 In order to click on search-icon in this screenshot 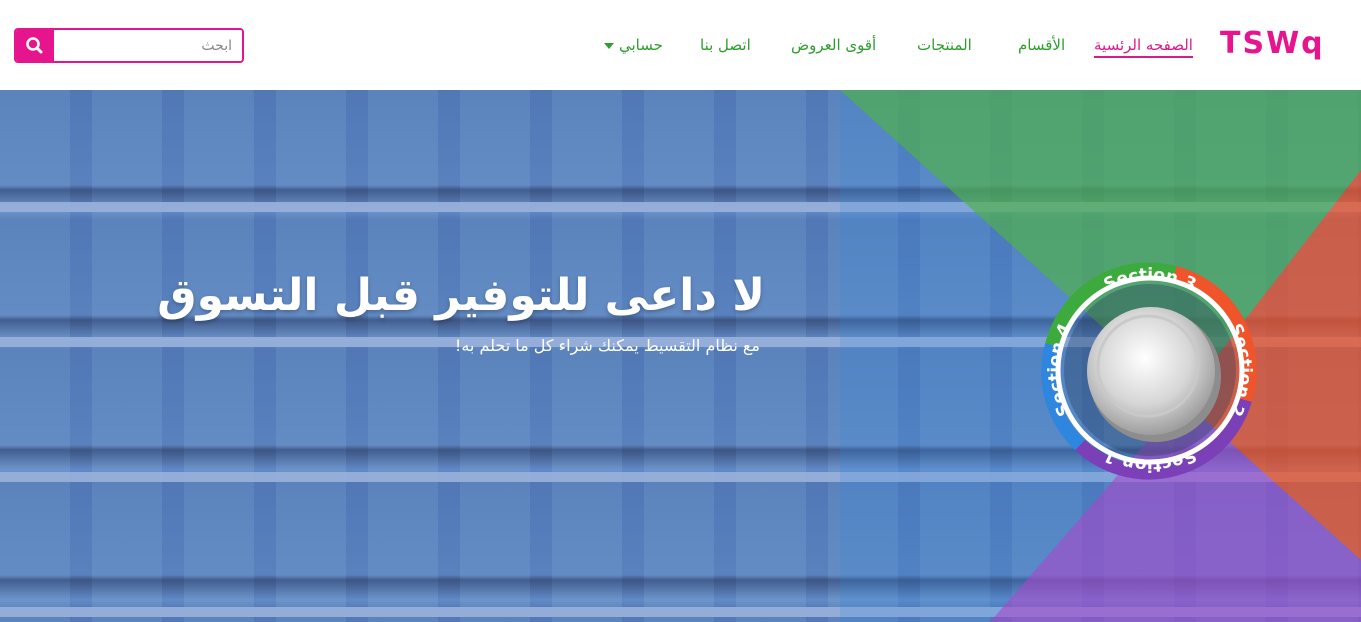, I will do `click(34, 45)`.